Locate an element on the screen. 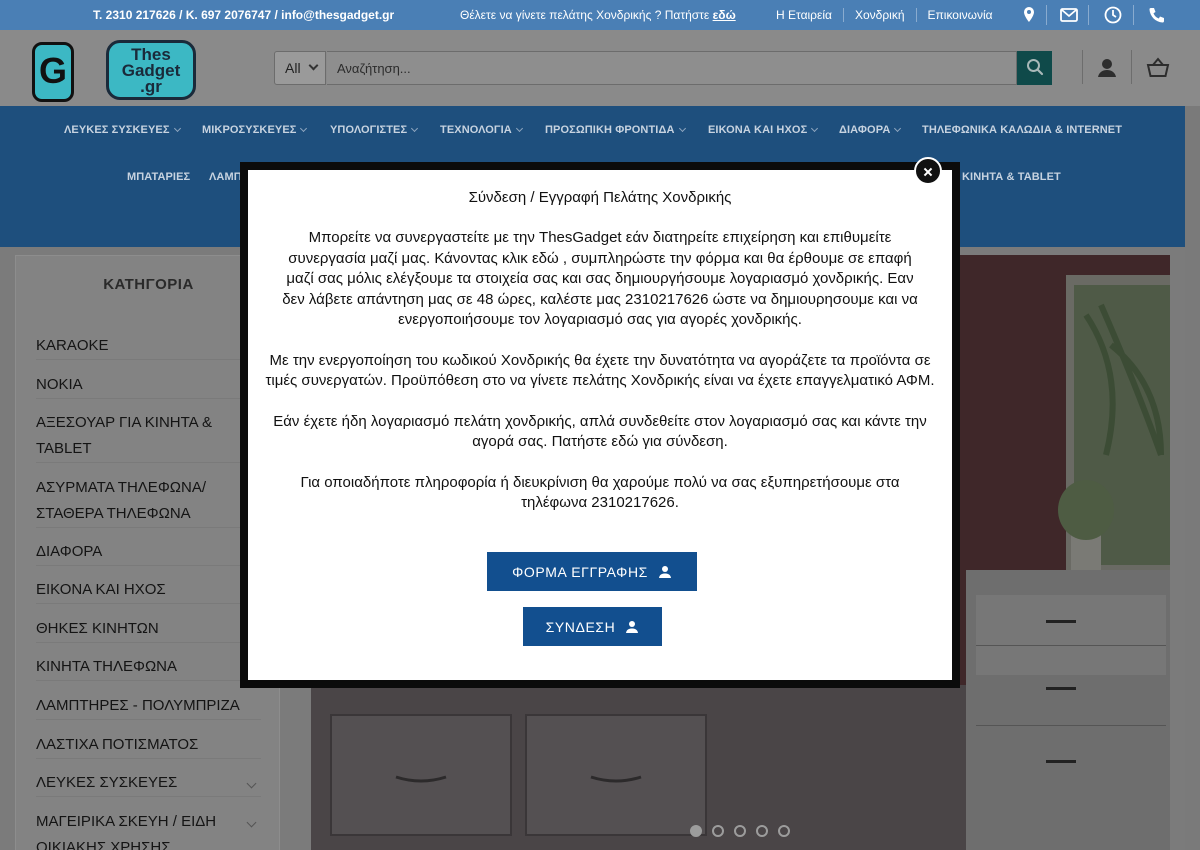 The image size is (1200, 850). nav-item-cables-internet: ΤΗΛΕΦΩΝΙΚΑ ΚΑΛΩΔΙΑ & INTERNET is located at coordinates (1022, 130).